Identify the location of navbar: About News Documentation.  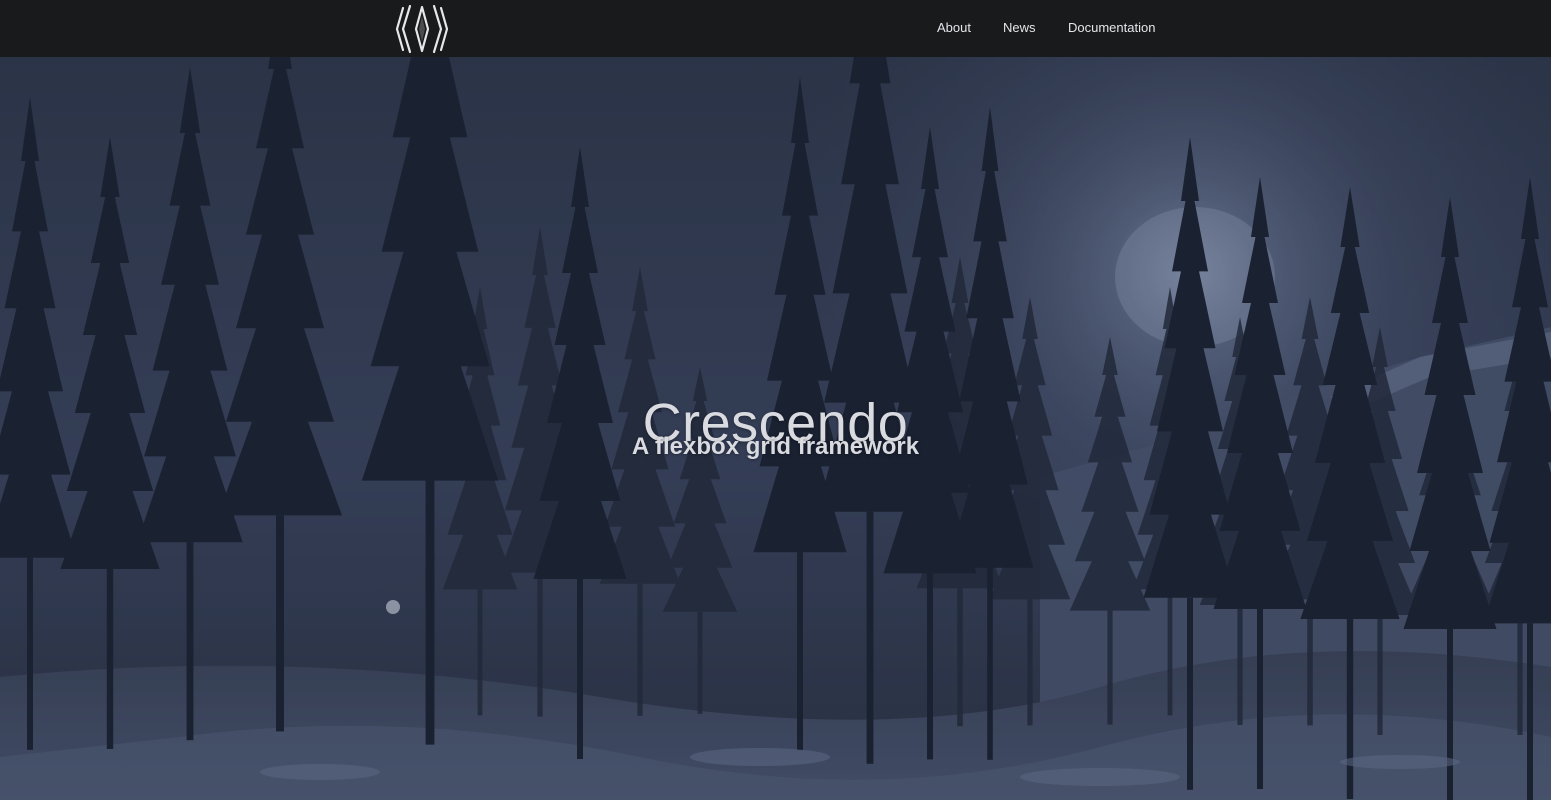
(775, 28).